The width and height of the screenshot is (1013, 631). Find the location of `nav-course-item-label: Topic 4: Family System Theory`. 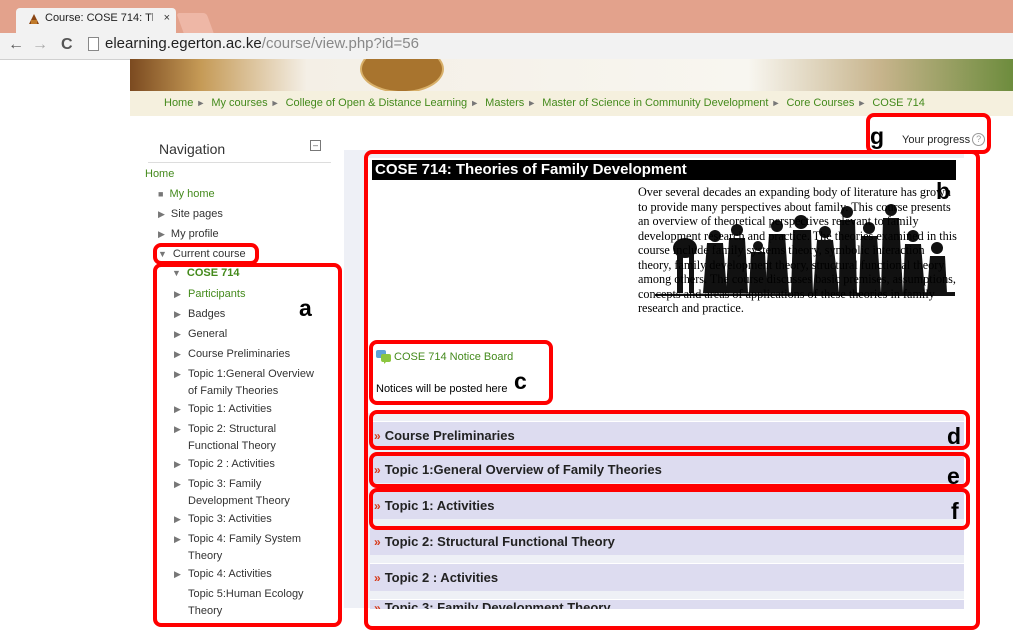

nav-course-item-label: Topic 4: Family System Theory is located at coordinates (245, 547).